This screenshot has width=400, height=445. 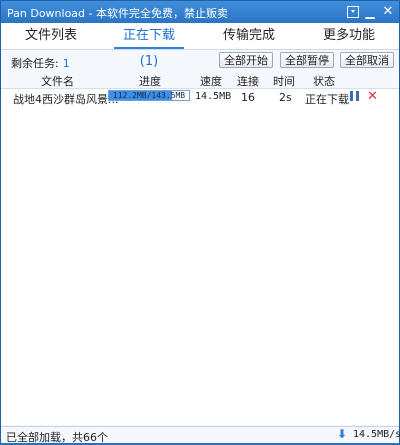 What do you see at coordinates (211, 81) in the screenshot?
I see `column-header-speed: 速度` at bounding box center [211, 81].